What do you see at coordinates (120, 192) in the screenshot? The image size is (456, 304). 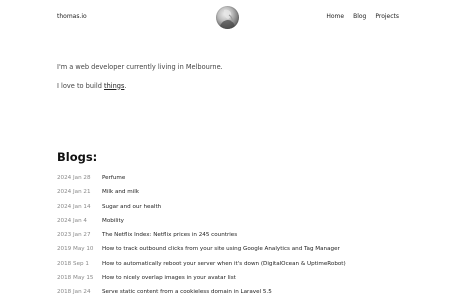 I see `post-title-link: Milk and milk` at bounding box center [120, 192].